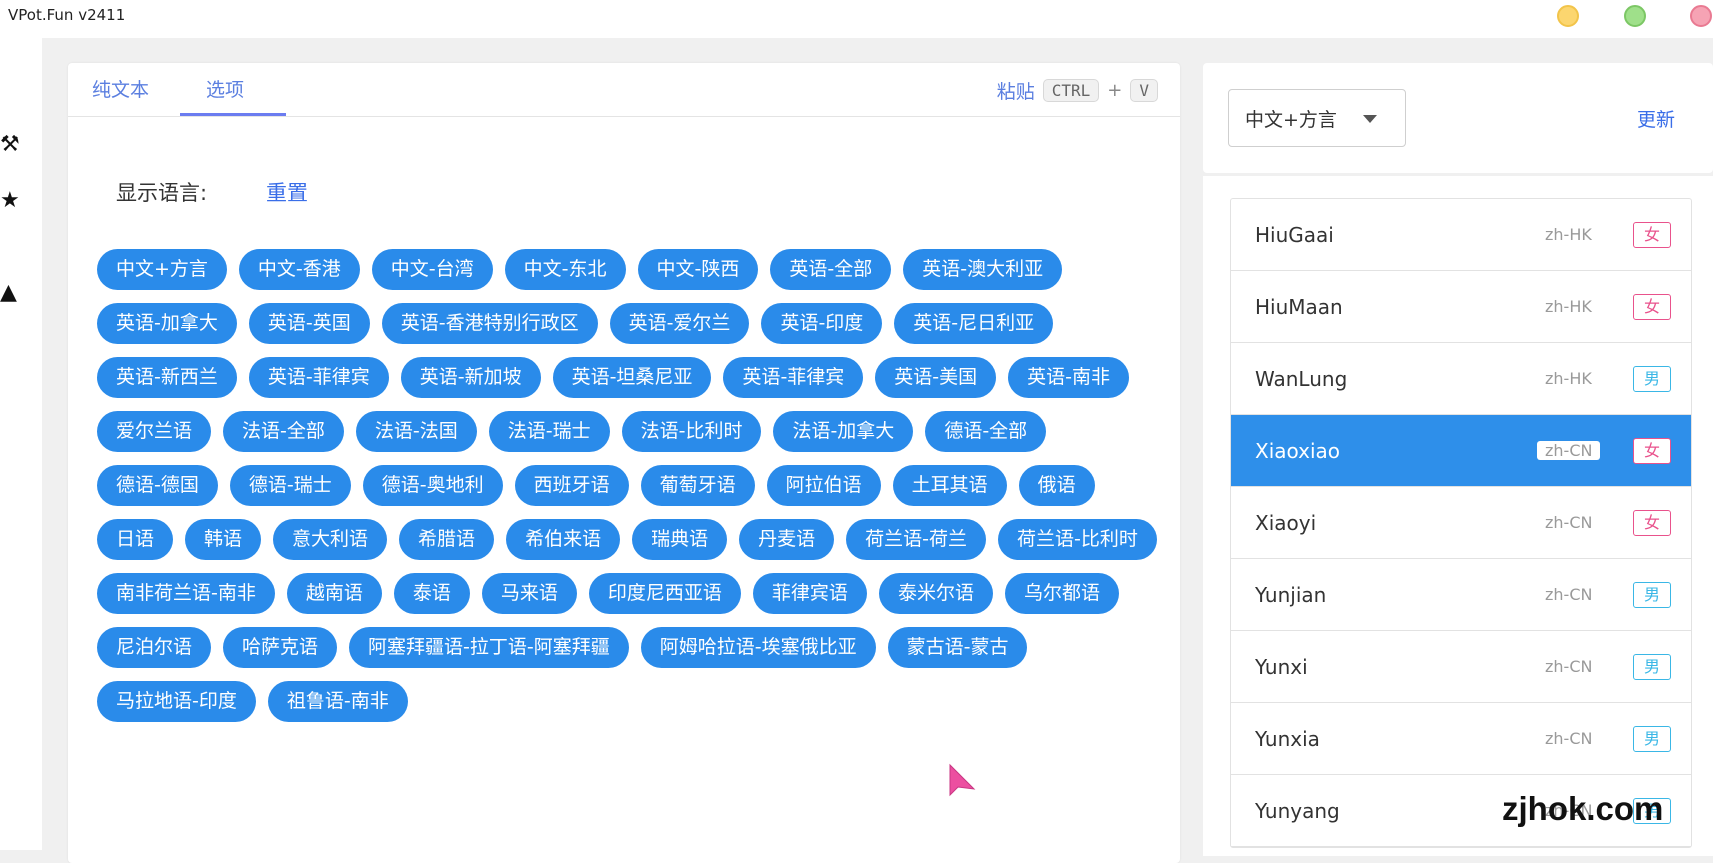 Image resolution: width=1713 pixels, height=863 pixels. I want to click on language-chip: 法语-瑞士, so click(549, 431).